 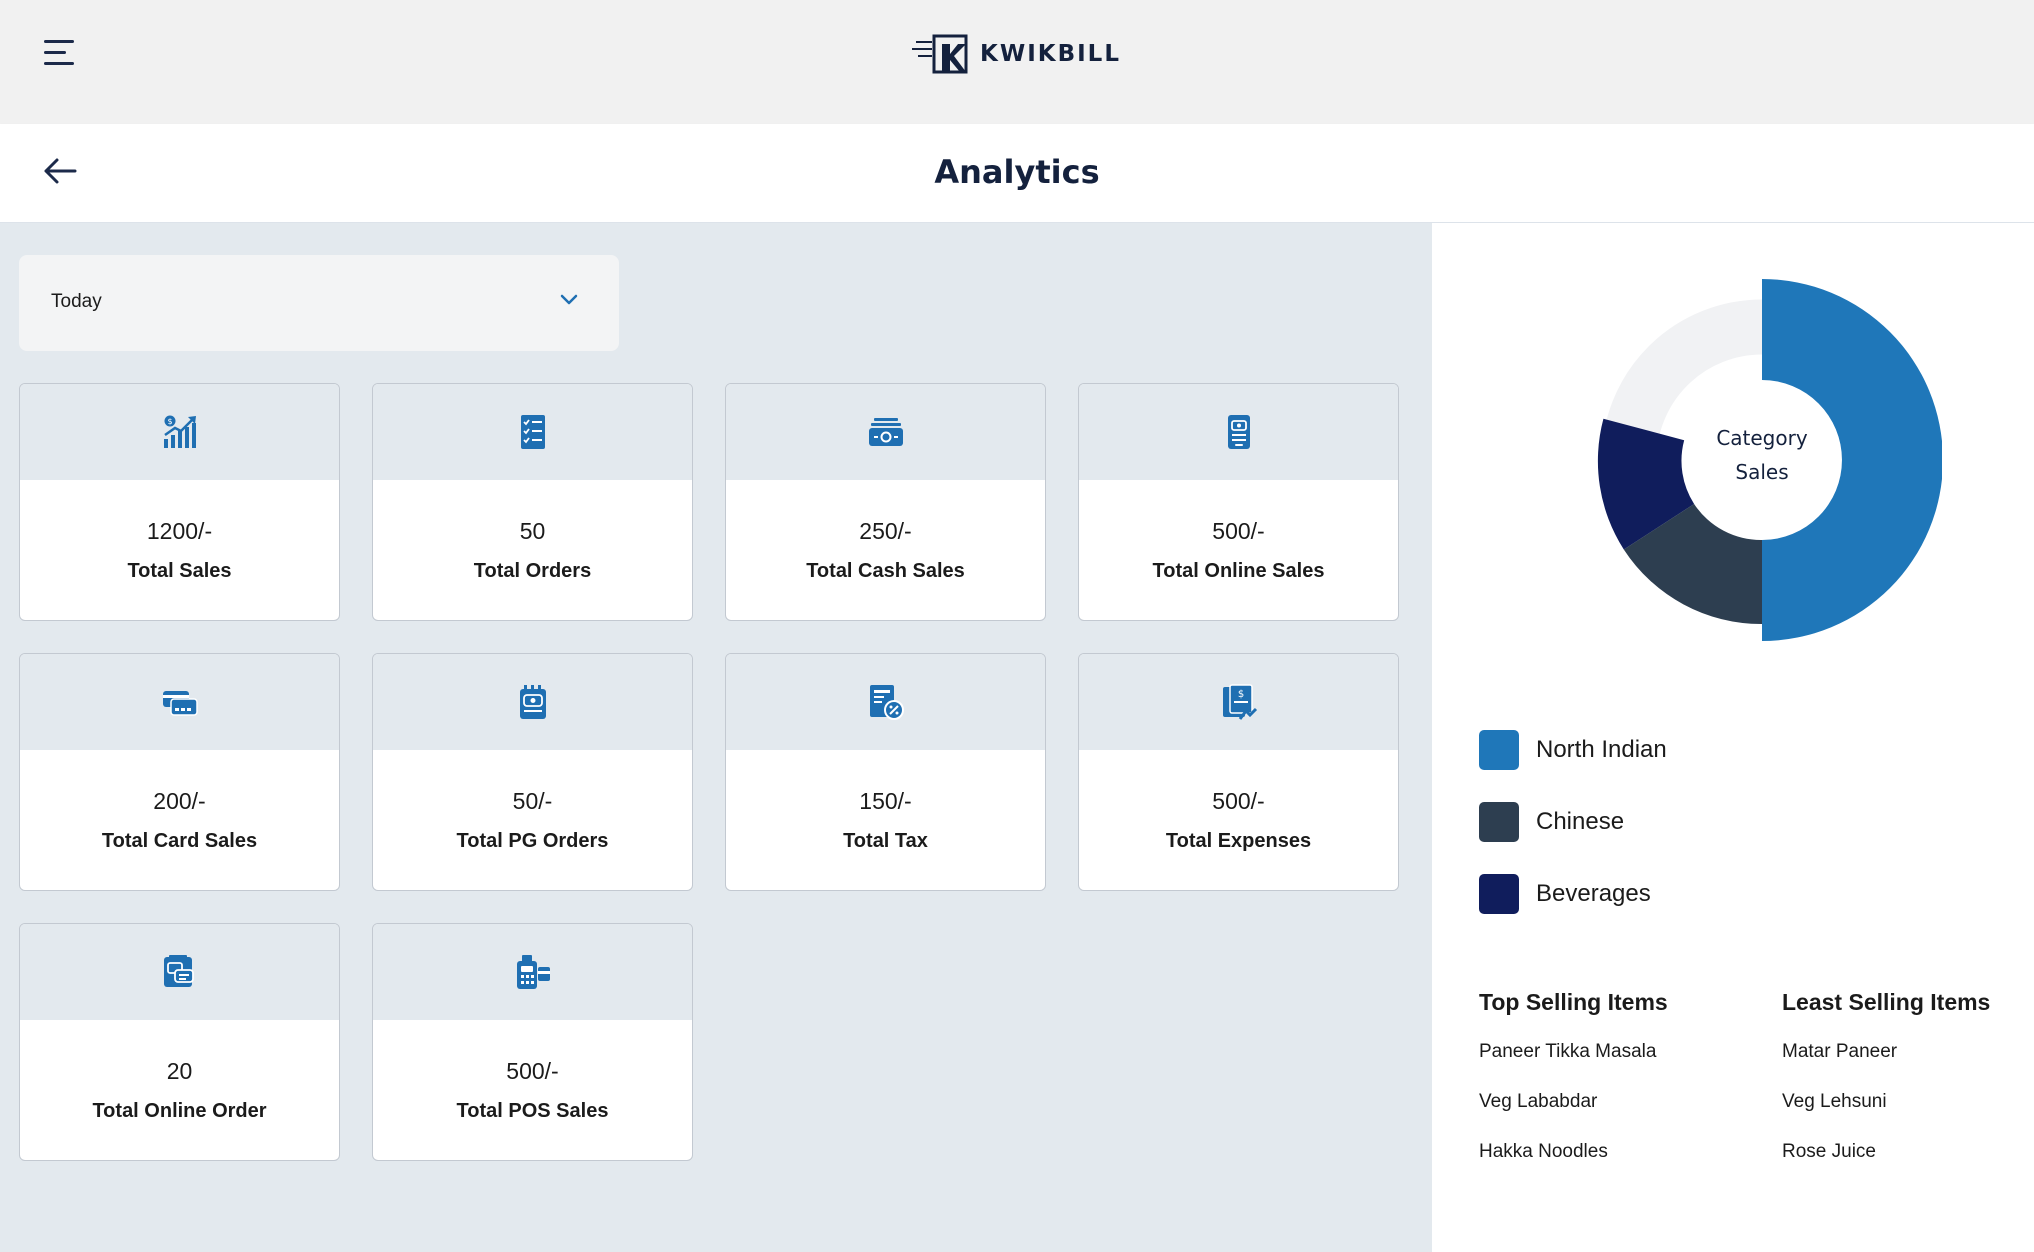 I want to click on list-item: Rose Juice, so click(x=1829, y=1151).